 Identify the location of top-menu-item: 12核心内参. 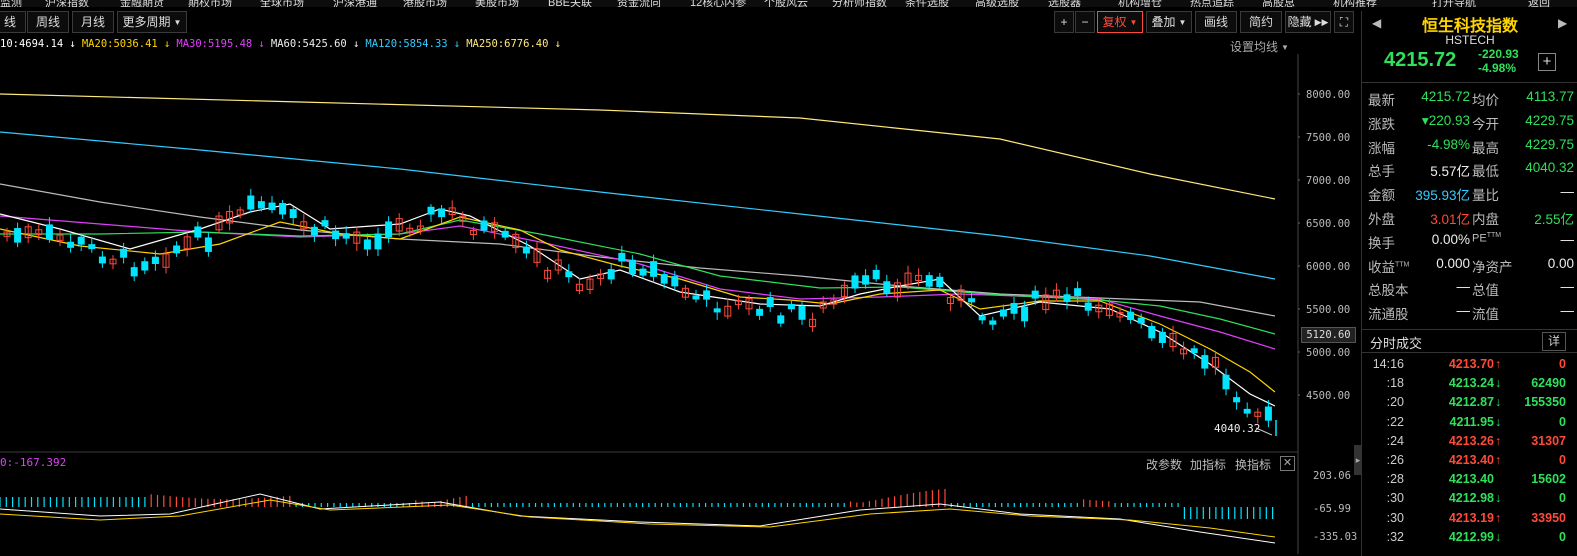
(718, 3).